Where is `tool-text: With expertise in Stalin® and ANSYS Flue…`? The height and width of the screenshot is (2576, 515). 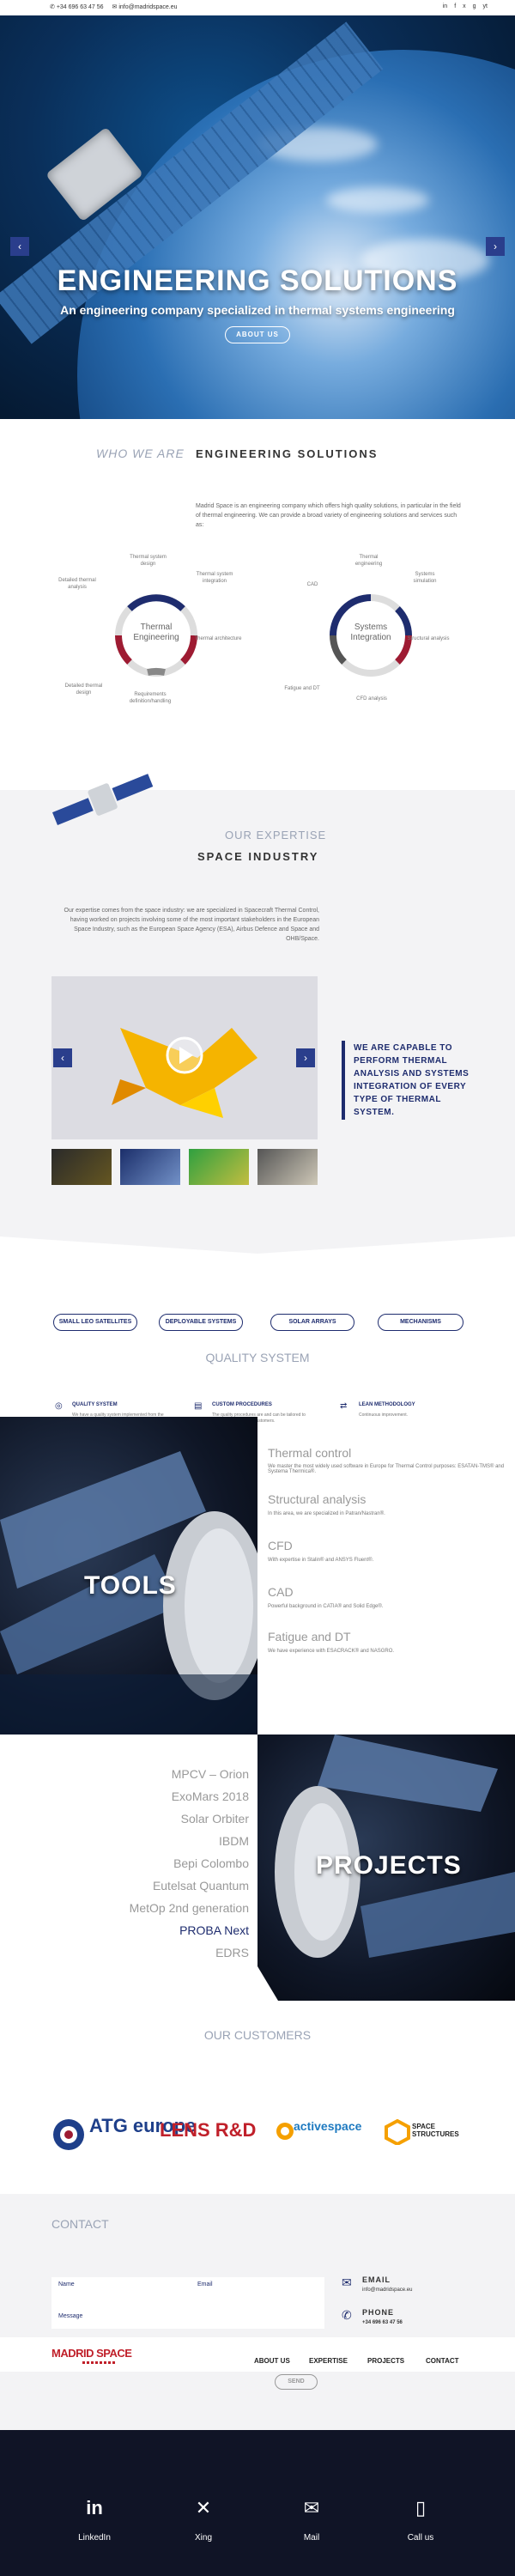
tool-text: With expertise in Stalin® and ANSYS Flue… is located at coordinates (321, 1561).